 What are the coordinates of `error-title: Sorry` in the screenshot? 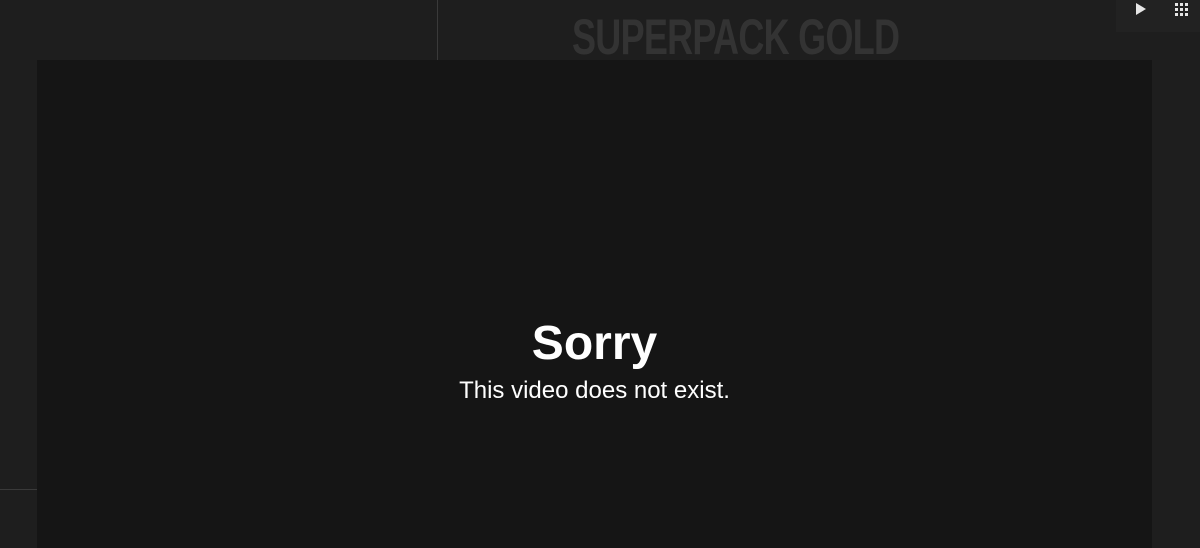 It's located at (594, 343).